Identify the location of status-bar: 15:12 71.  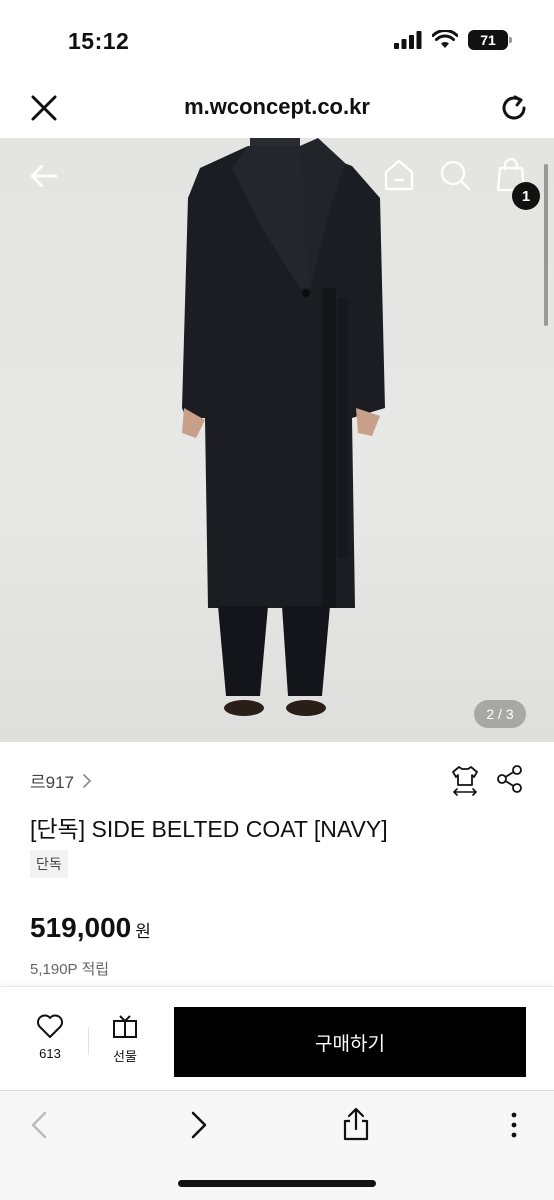
(277, 40).